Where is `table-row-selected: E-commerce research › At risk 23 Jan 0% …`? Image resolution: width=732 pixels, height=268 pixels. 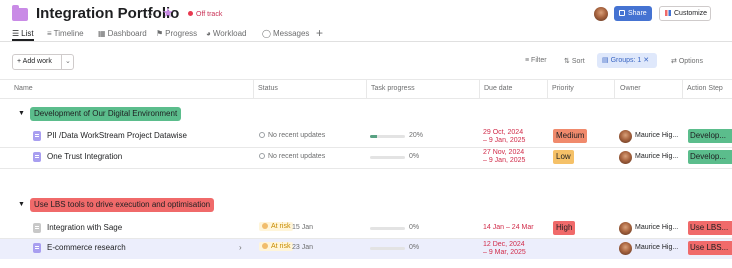
table-row-selected: E-commerce research › At risk 23 Jan 0% … is located at coordinates (366, 249).